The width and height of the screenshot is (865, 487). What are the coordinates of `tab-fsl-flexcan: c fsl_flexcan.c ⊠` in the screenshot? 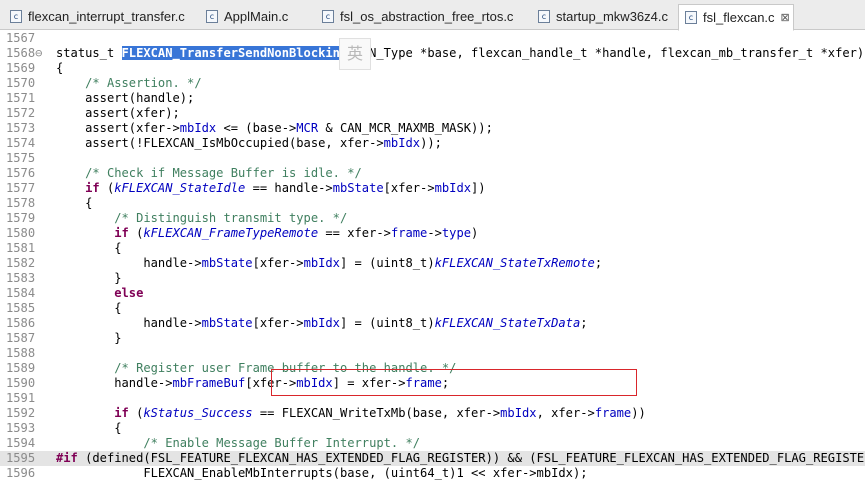 It's located at (736, 17).